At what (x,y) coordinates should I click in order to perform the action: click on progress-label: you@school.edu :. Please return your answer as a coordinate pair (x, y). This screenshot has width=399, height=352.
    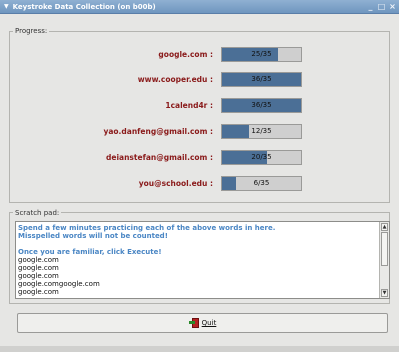
    Looking at the image, I should click on (175, 183).